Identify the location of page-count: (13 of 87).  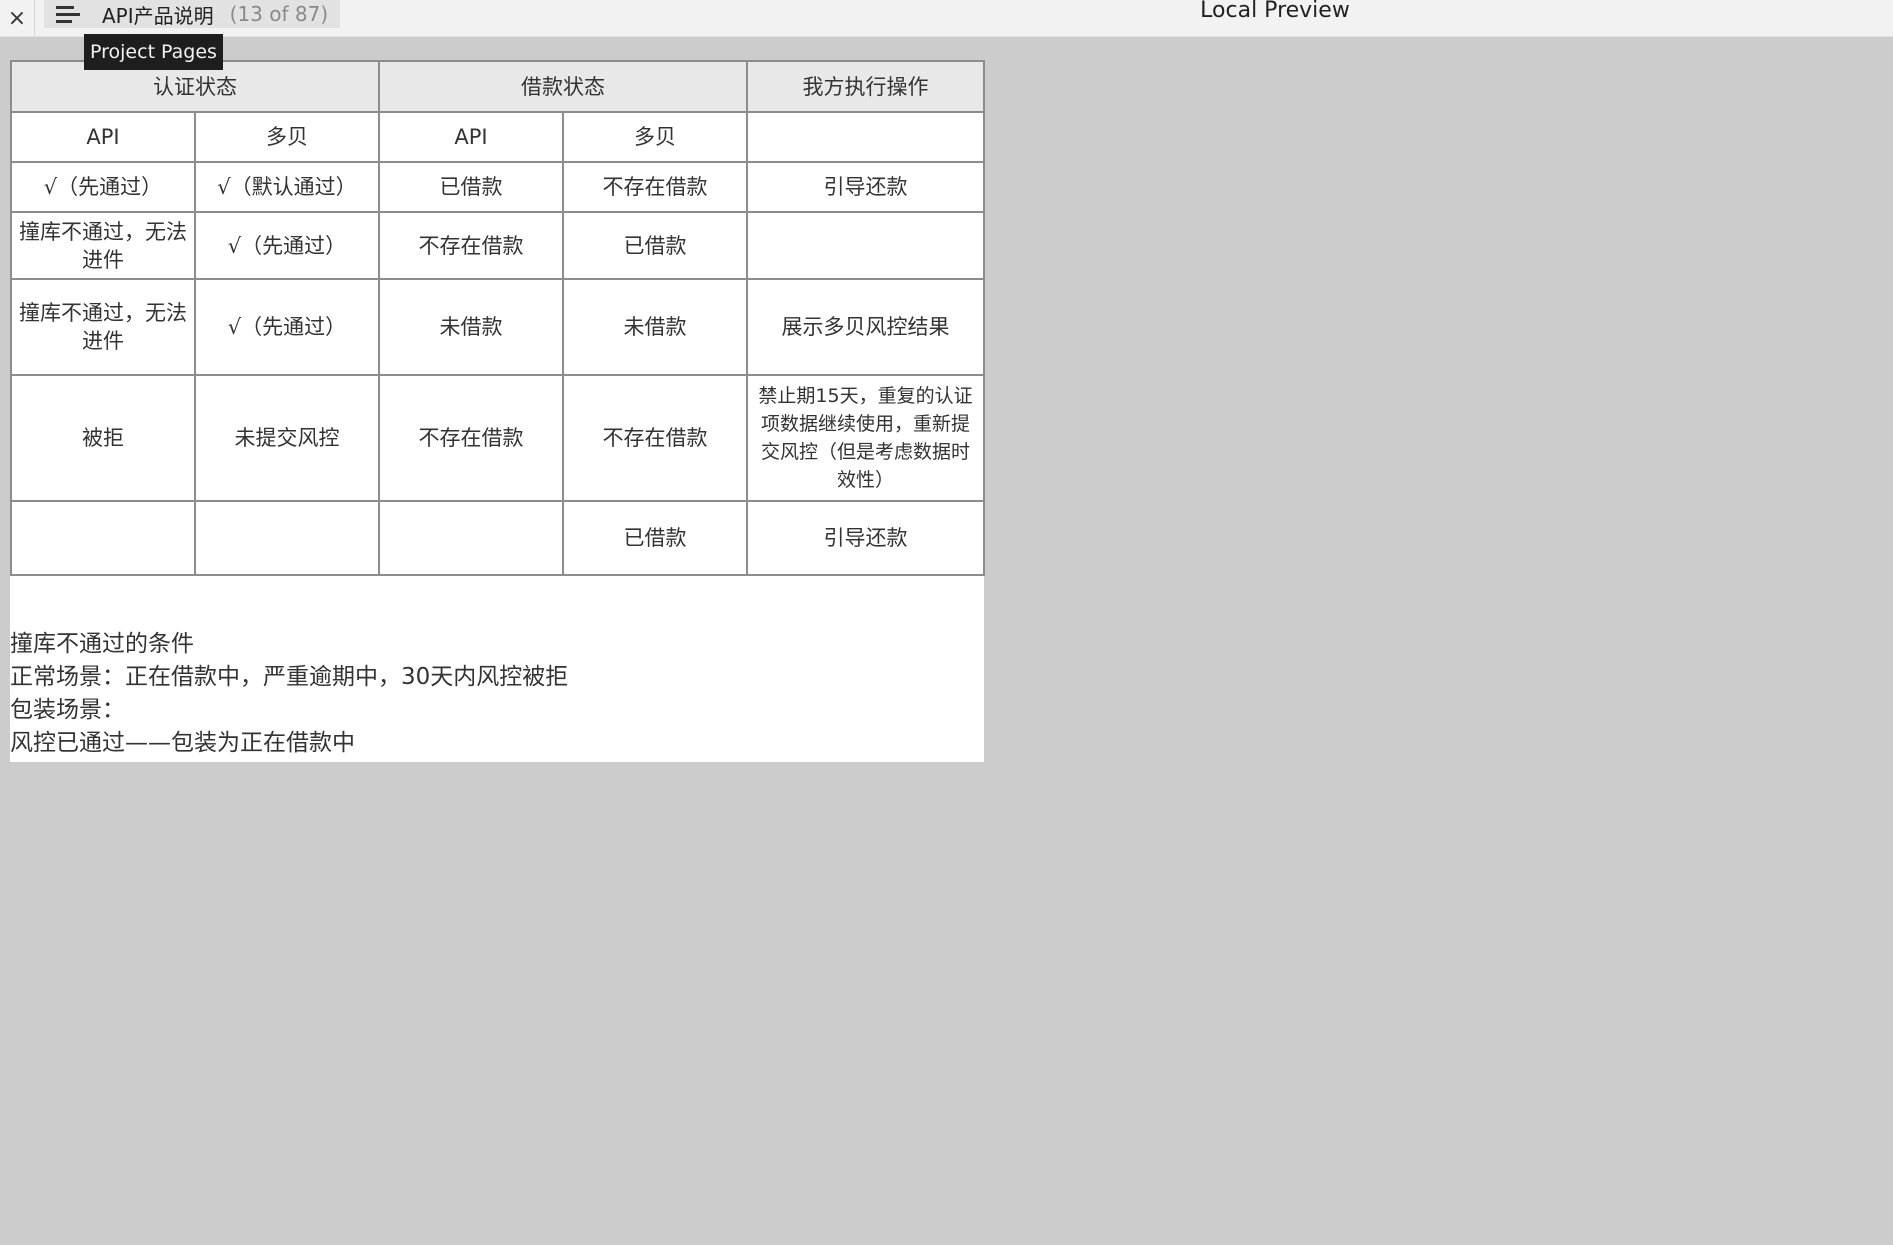
(279, 14).